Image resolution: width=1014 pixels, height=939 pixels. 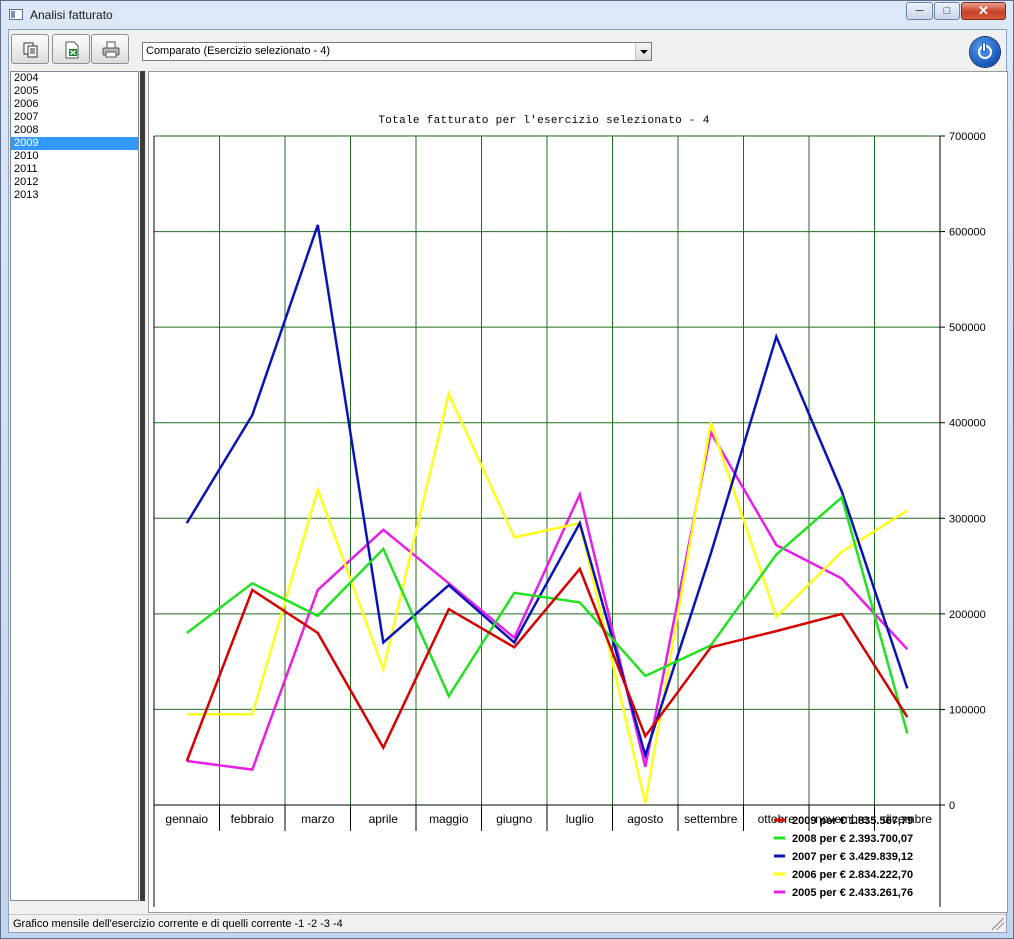 I want to click on legend-entry: 2009 per € 1.835.567,79, so click(x=852, y=821).